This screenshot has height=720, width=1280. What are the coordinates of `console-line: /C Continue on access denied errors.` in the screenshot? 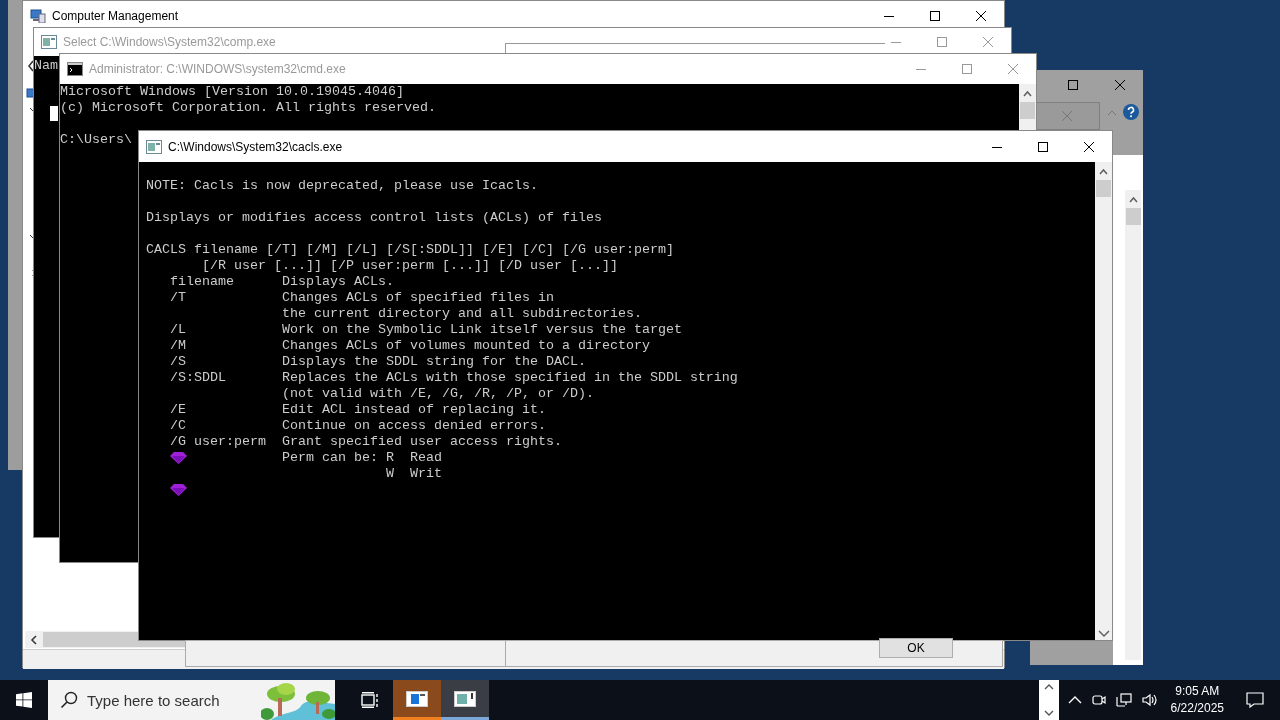 It's located at (357, 425).